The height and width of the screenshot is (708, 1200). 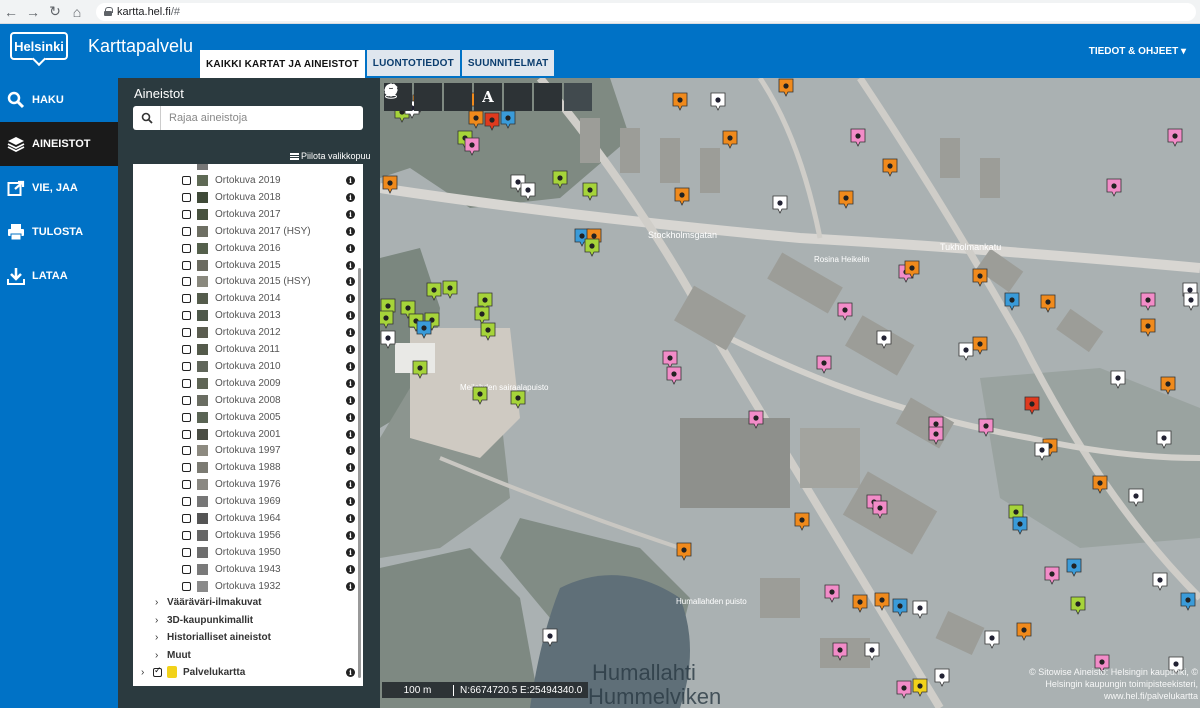 I want to click on streetview-icon, so click(x=488, y=97).